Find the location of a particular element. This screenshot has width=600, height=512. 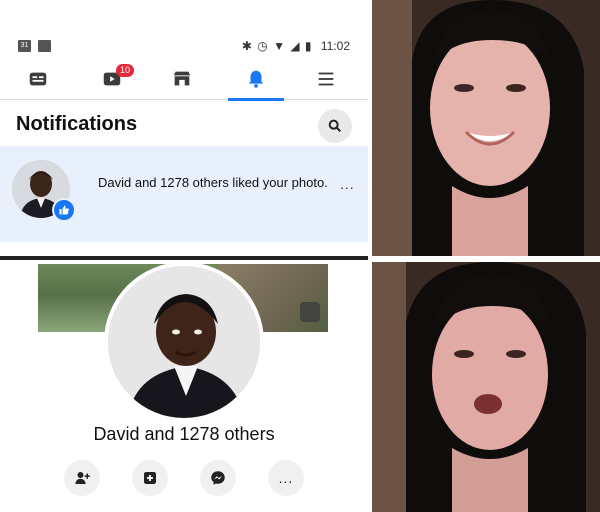

bell-icon is located at coordinates (256, 79).